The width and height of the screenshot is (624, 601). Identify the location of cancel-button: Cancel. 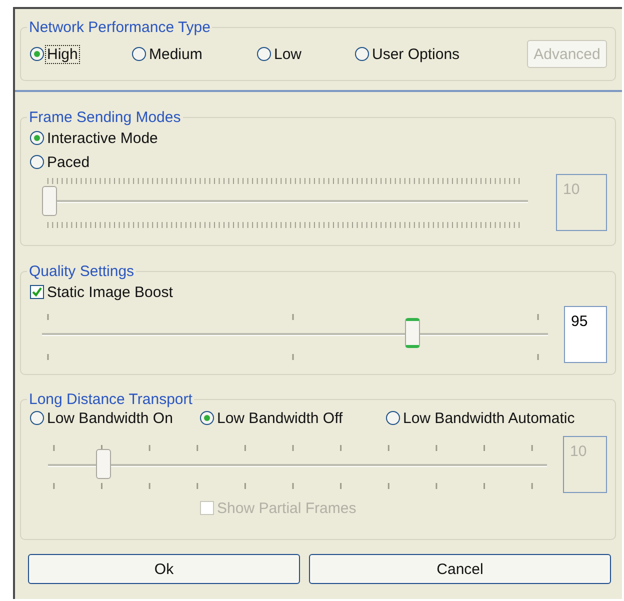
(460, 569).